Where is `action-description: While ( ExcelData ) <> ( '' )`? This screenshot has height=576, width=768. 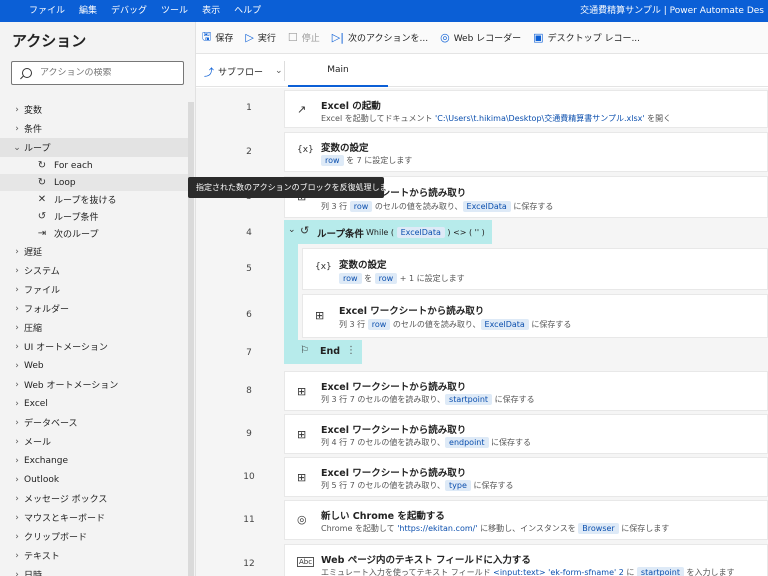
action-description: While ( ExcelData ) <> ( '' ) is located at coordinates (425, 232).